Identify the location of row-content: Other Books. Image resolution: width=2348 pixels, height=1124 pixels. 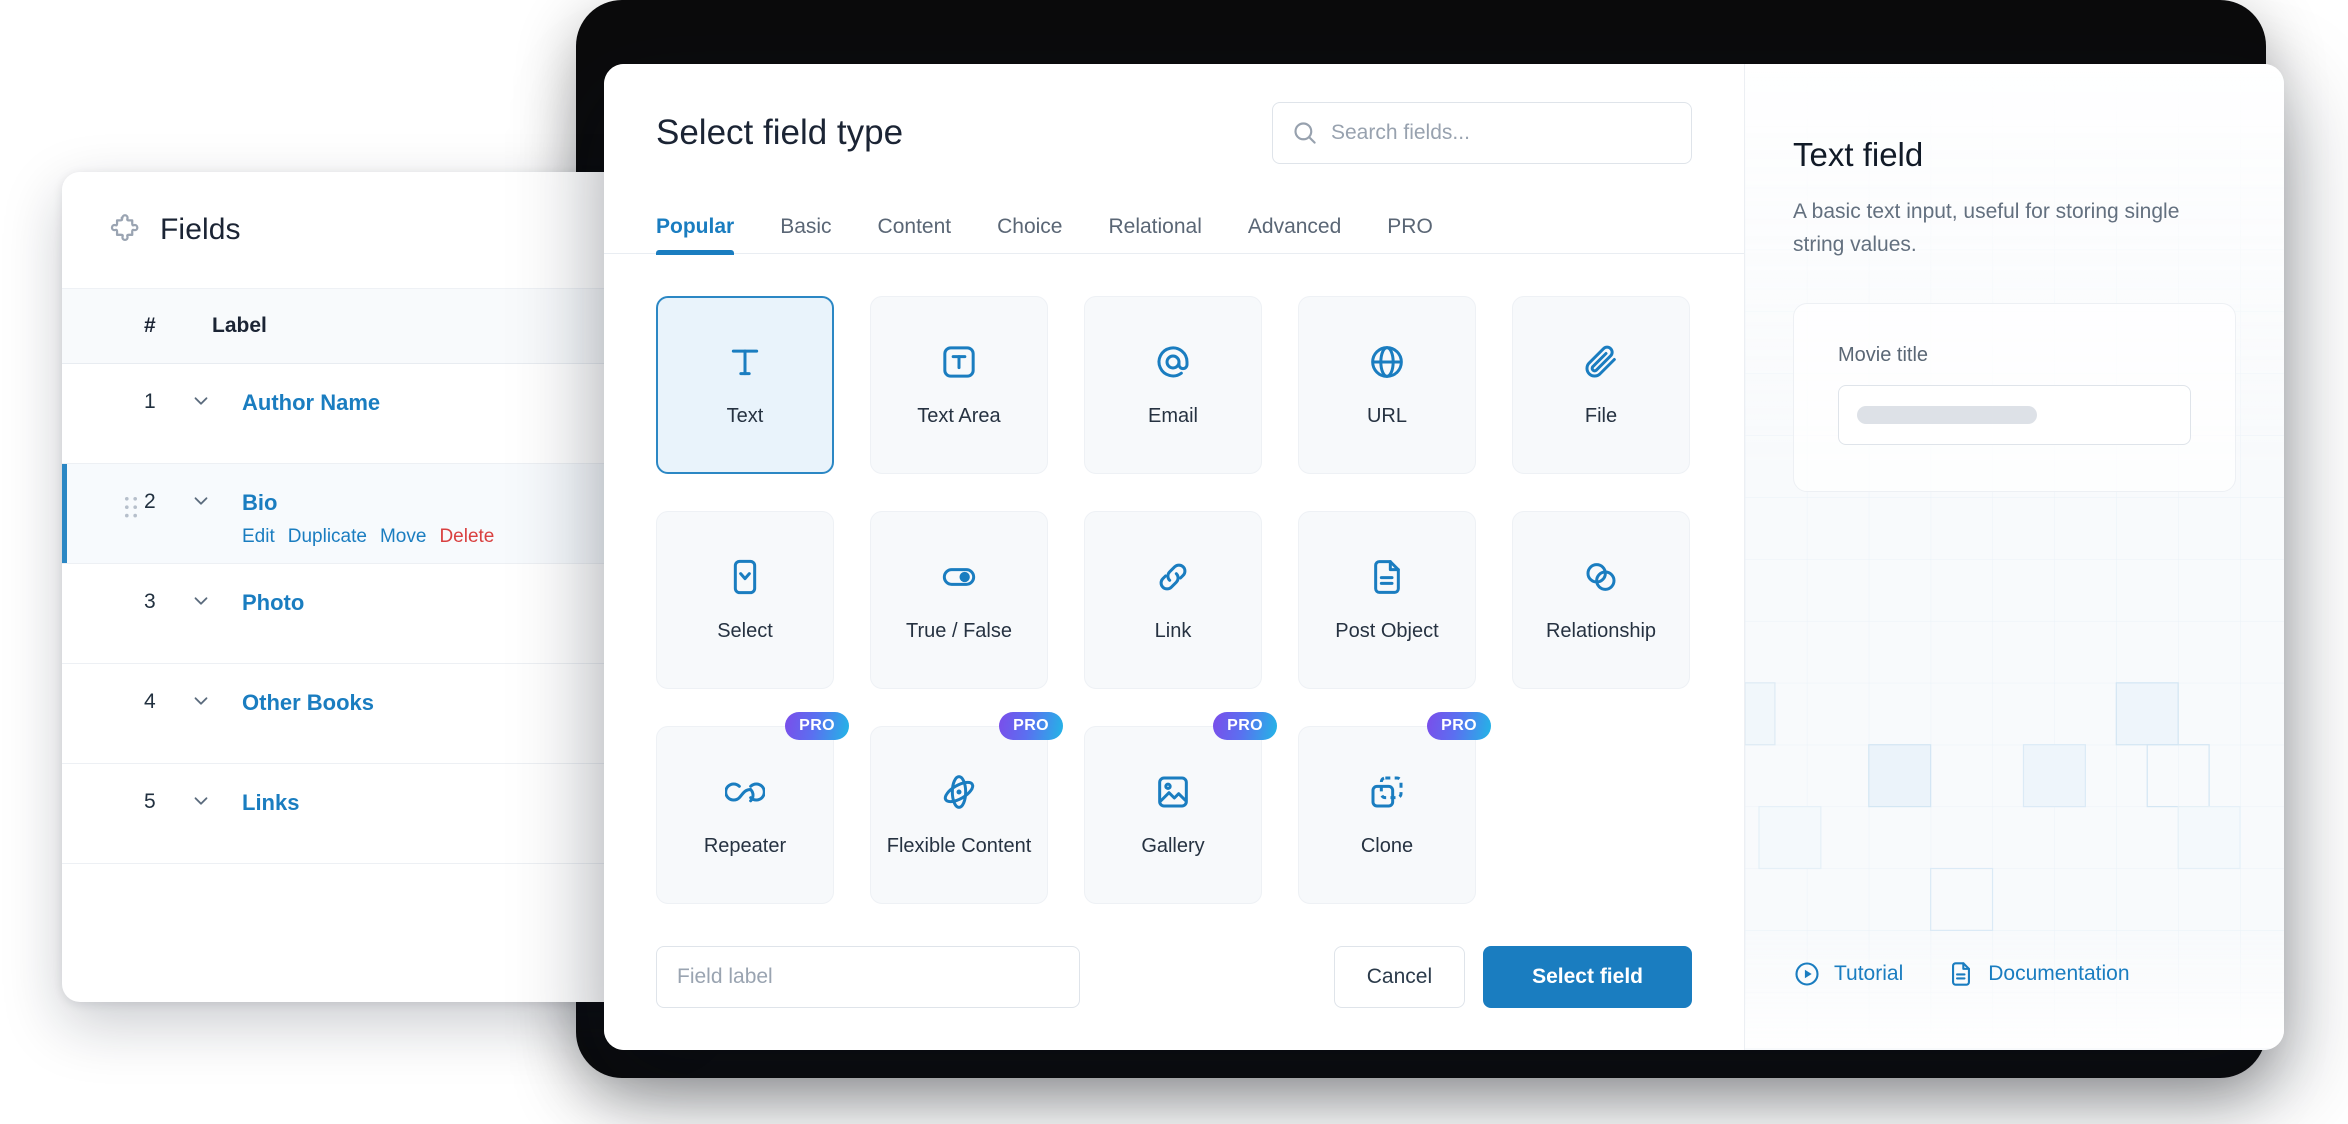
(301, 703).